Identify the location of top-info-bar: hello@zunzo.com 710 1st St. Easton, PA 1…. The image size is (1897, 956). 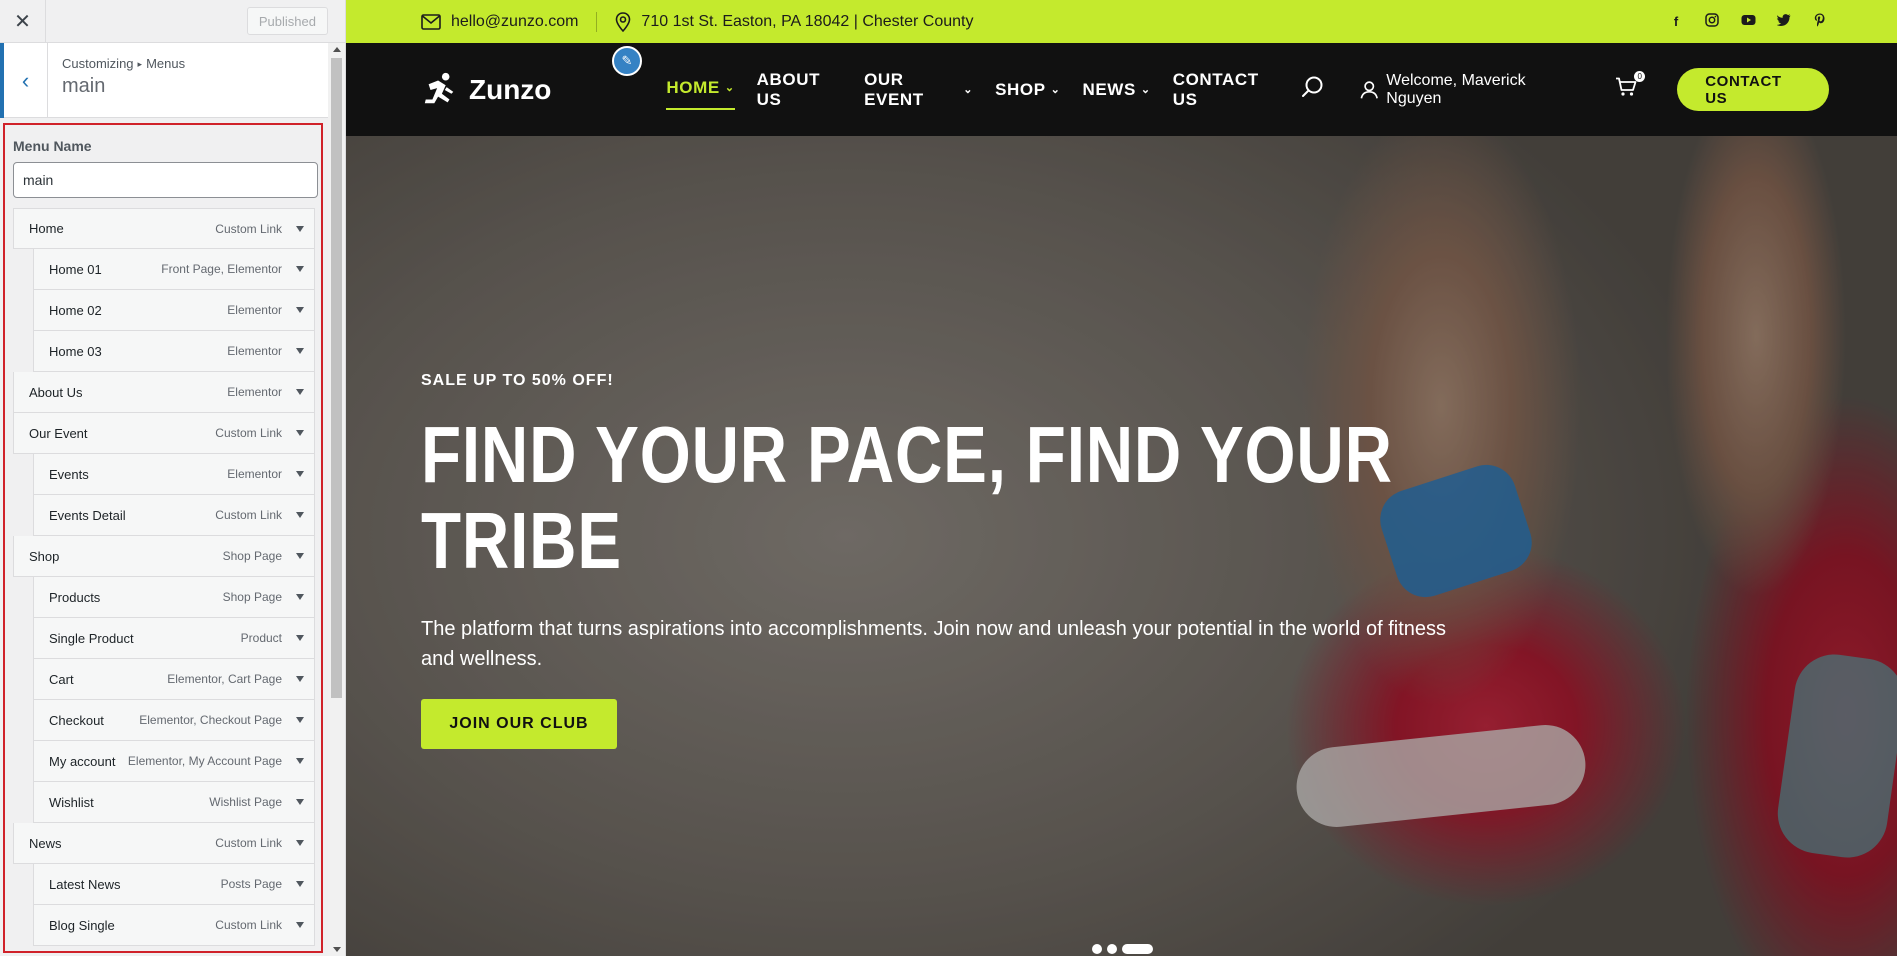
(1121, 21).